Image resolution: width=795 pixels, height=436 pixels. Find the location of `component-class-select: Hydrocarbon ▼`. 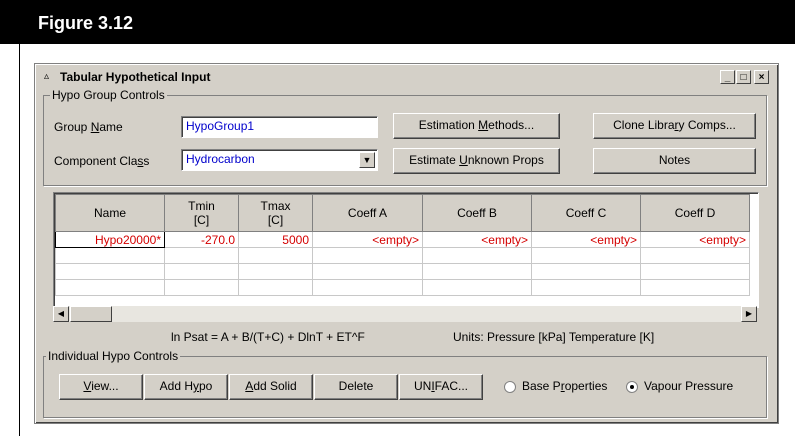

component-class-select: Hydrocarbon ▼ is located at coordinates (279, 160).